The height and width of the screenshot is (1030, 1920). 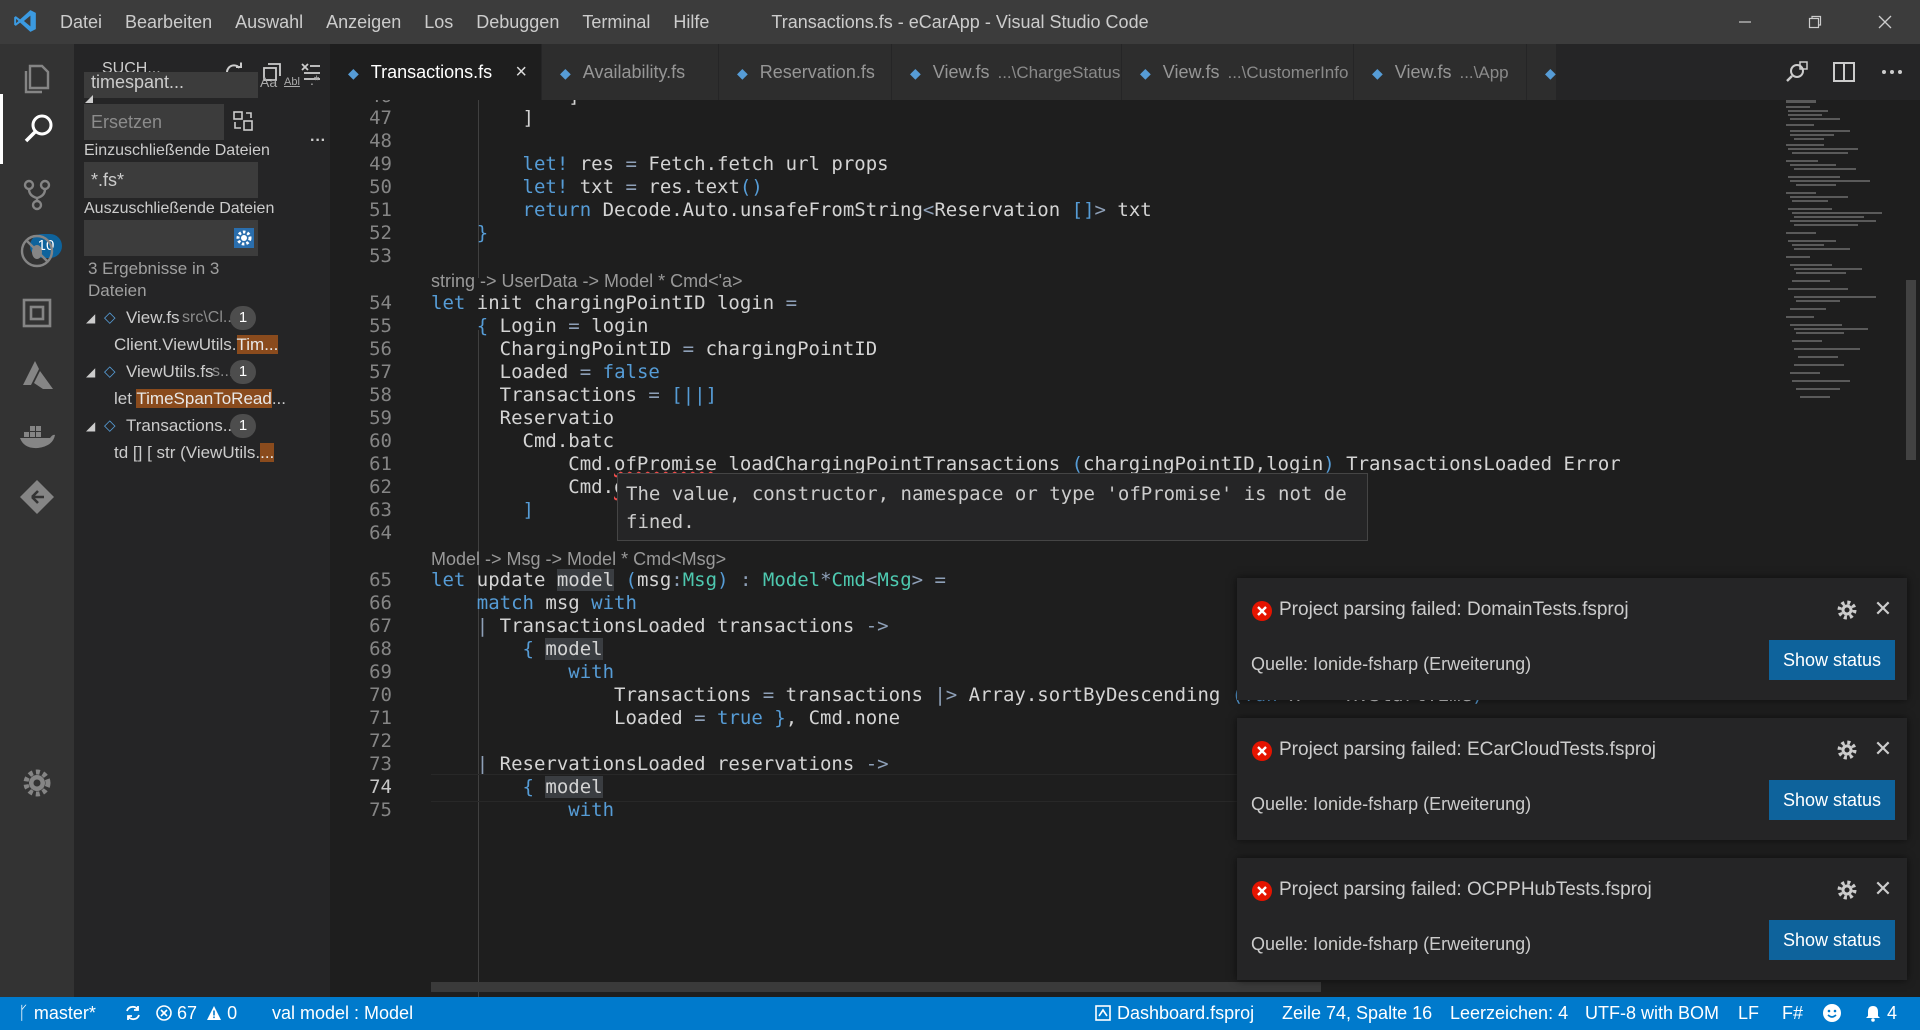 I want to click on close-window-button, so click(x=1885, y=22).